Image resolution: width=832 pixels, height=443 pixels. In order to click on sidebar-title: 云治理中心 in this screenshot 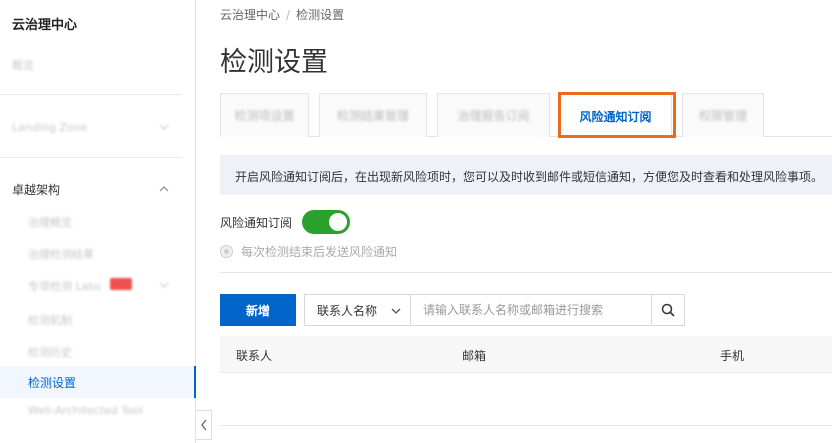, I will do `click(45, 25)`.